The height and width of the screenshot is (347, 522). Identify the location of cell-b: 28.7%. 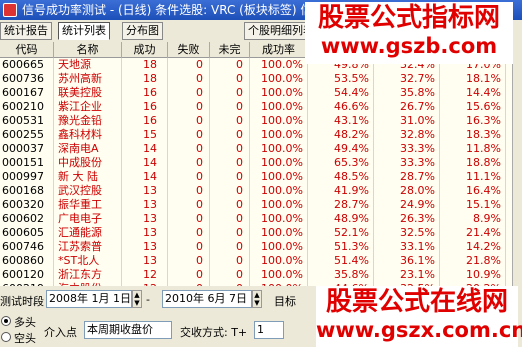
(407, 177).